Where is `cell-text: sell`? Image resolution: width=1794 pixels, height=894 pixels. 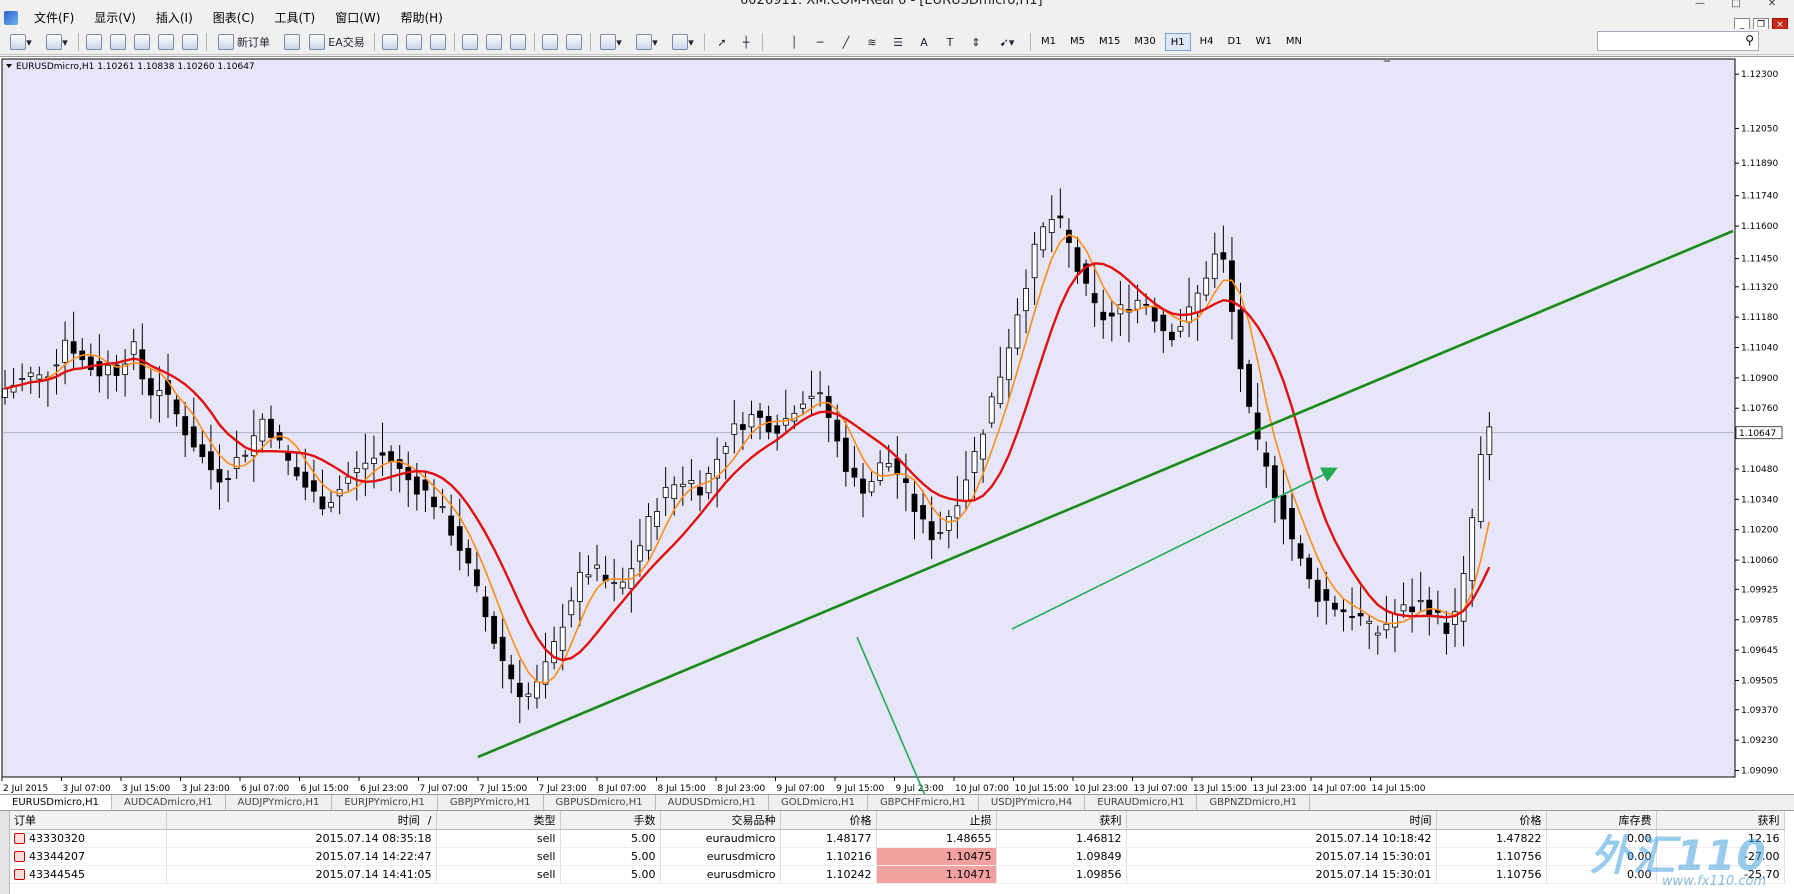
cell-text: sell is located at coordinates (546, 856).